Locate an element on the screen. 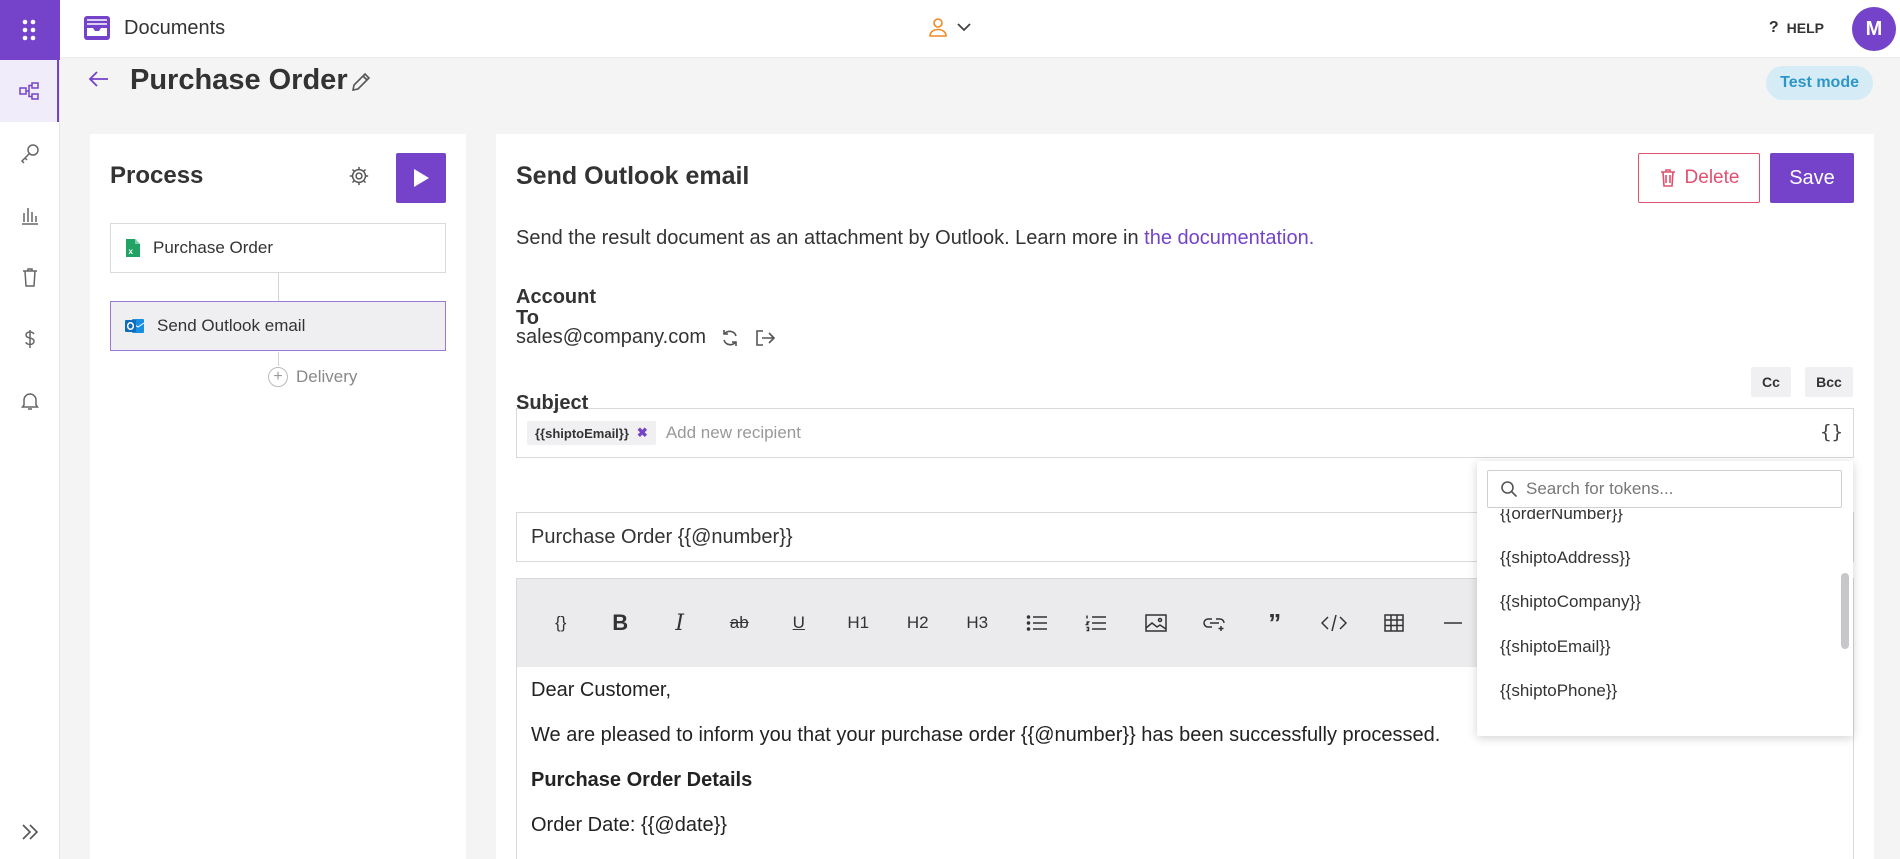  token-search-box is located at coordinates (1664, 489).